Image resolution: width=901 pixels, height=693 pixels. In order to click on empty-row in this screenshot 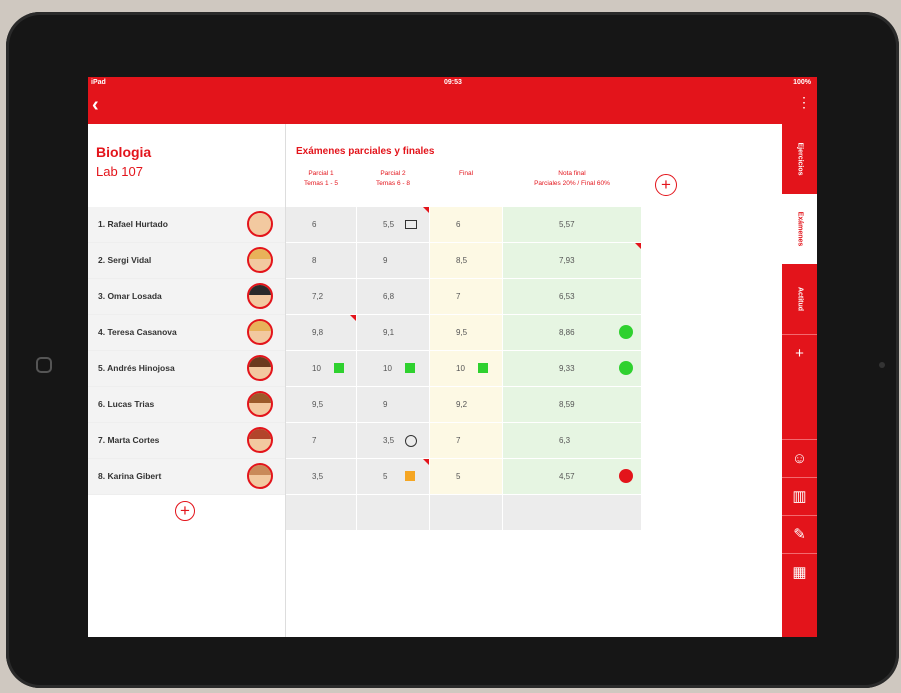, I will do `click(463, 513)`.